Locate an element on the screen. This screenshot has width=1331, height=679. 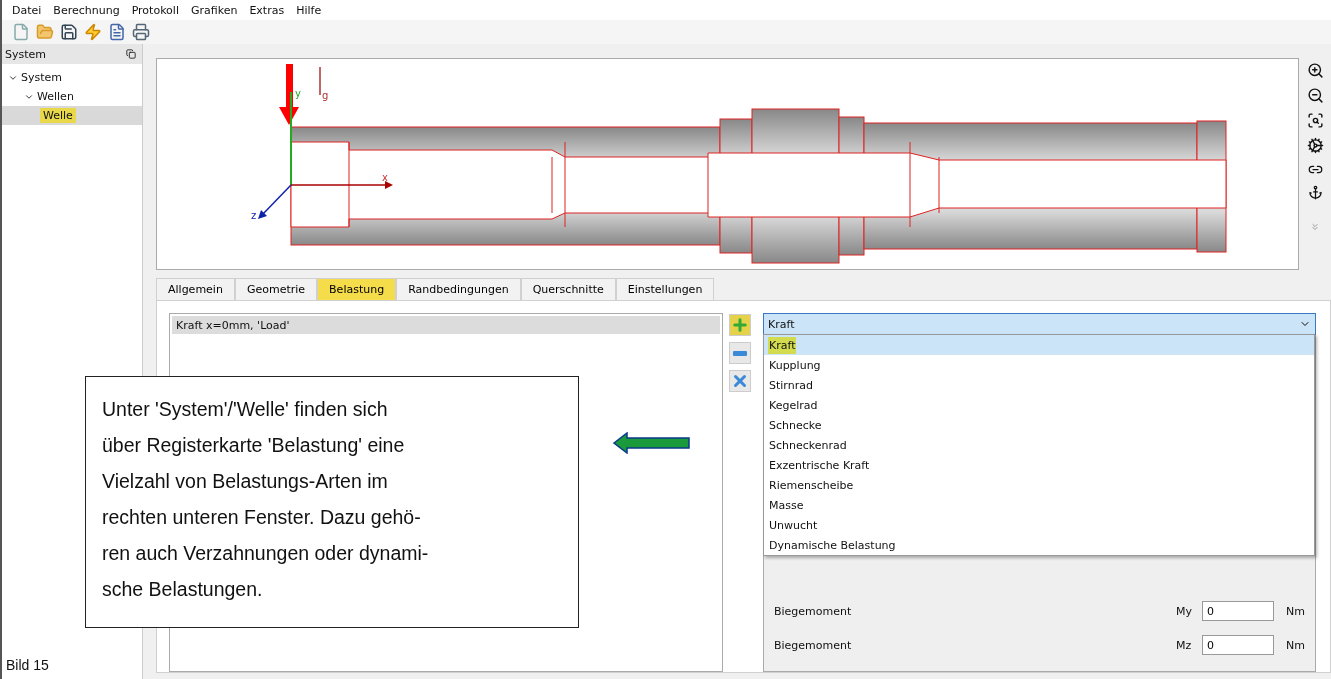
tree-item: Welle is located at coordinates (72, 115).